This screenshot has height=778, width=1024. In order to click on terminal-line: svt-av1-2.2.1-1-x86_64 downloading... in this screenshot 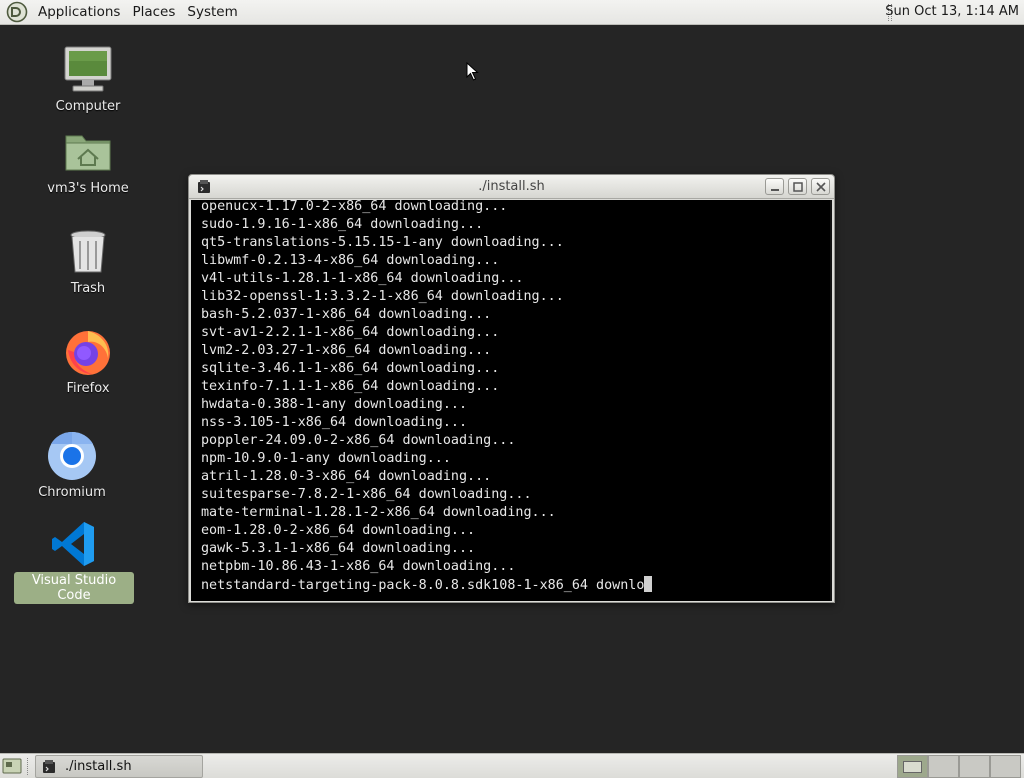, I will do `click(350, 332)`.